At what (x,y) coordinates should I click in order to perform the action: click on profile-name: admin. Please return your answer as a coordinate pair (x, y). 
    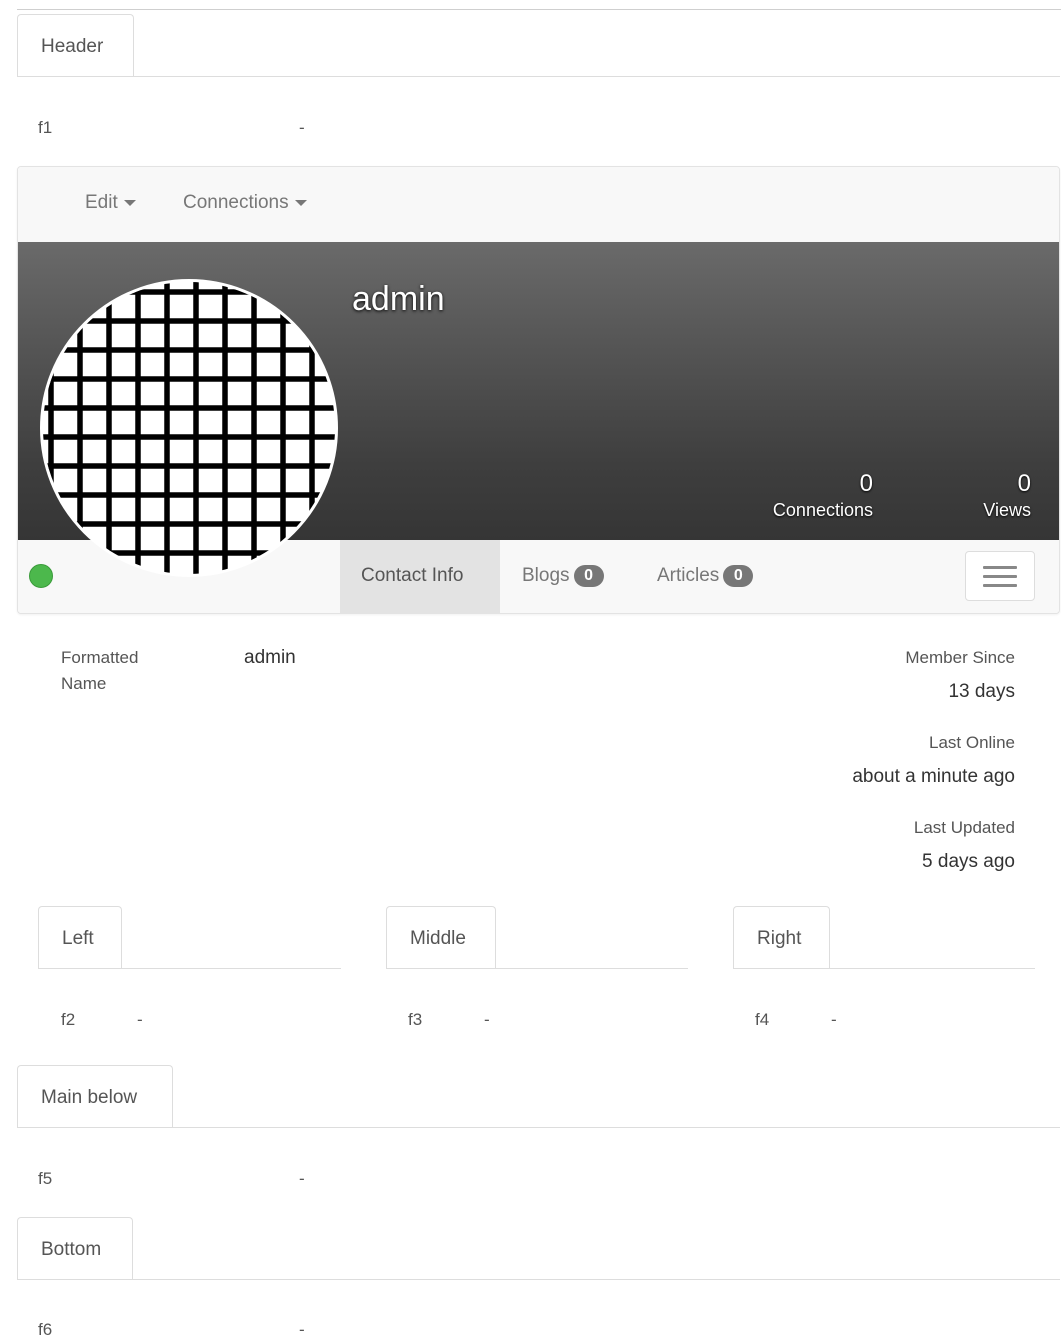
    Looking at the image, I should click on (398, 299).